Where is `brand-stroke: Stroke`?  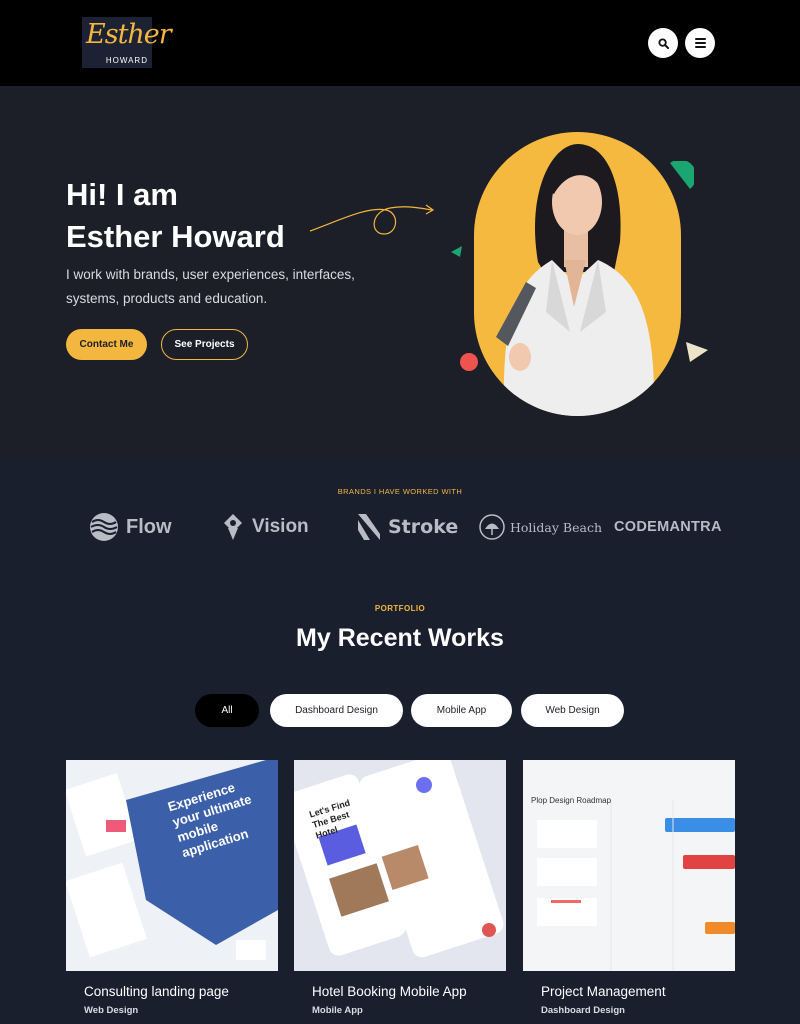
brand-stroke: Stroke is located at coordinates (407, 527).